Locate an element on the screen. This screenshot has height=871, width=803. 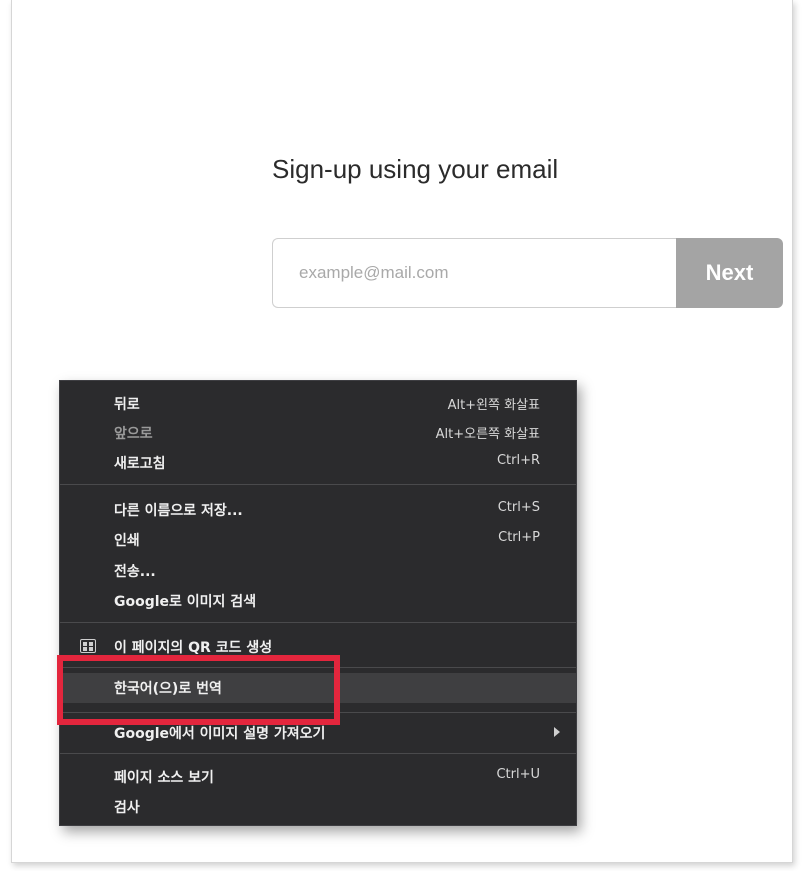
next-button: Next is located at coordinates (729, 273).